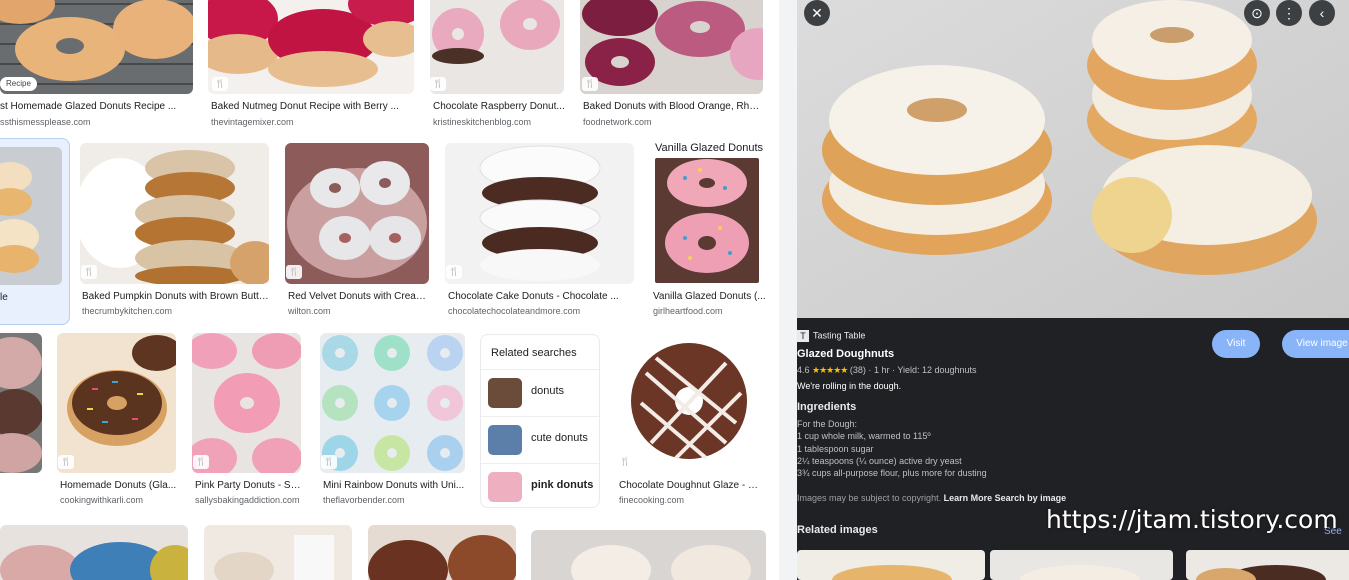 This screenshot has height=580, width=1349. What do you see at coordinates (249, 500) in the screenshot?
I see `result-source: sallysbakingaddiction.com` at bounding box center [249, 500].